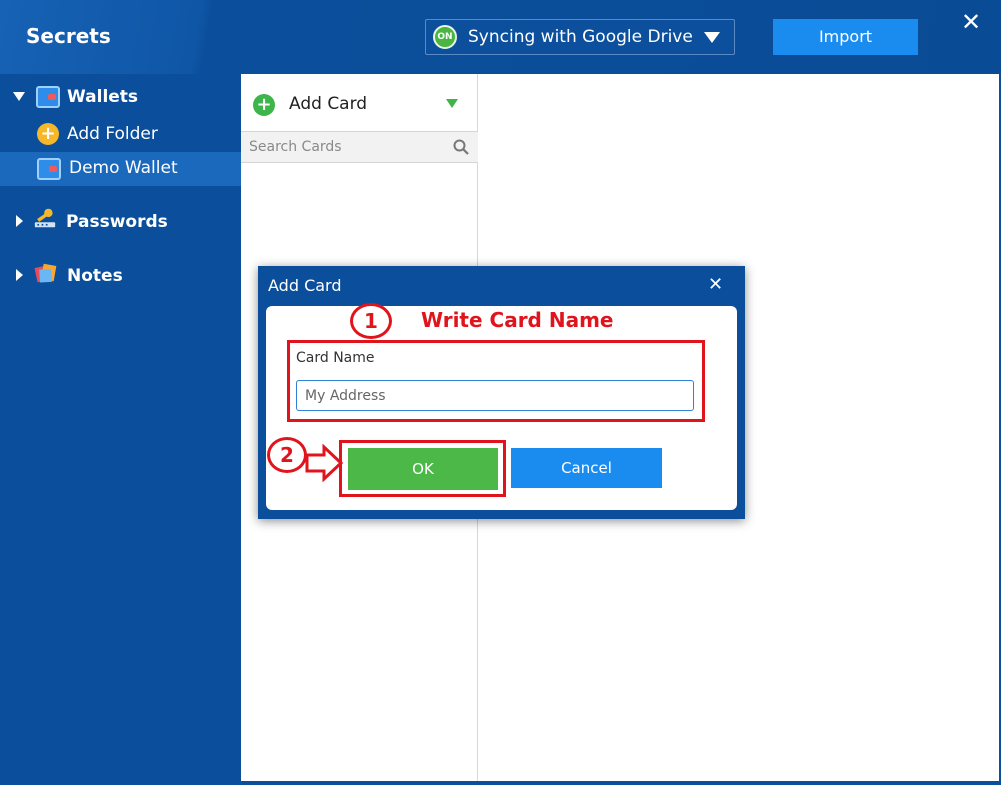  I want to click on step-1-marker: 1, so click(371, 321).